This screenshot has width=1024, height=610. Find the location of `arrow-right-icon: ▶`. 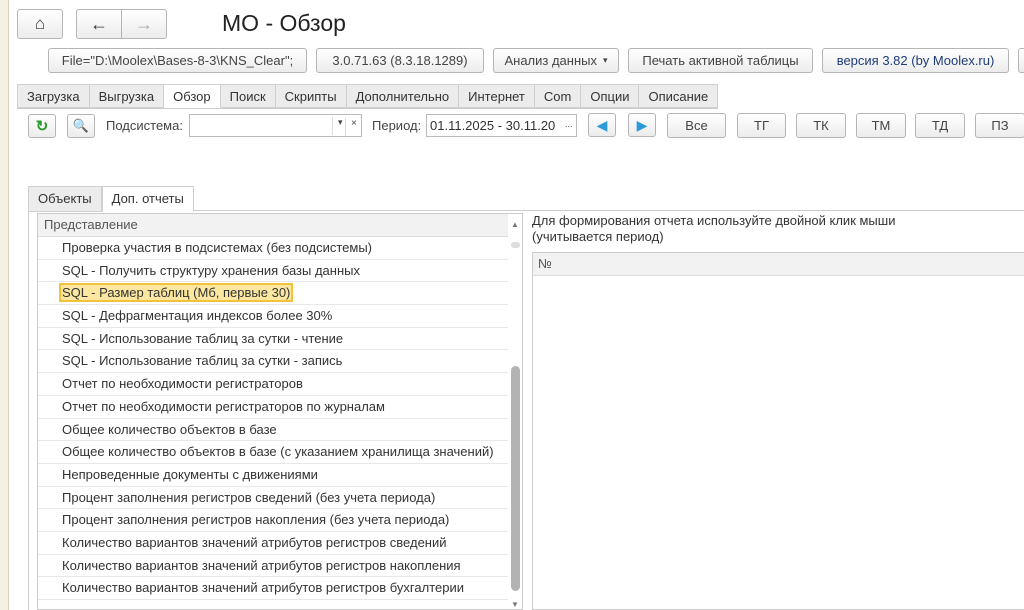

arrow-right-icon: ▶ is located at coordinates (642, 124).